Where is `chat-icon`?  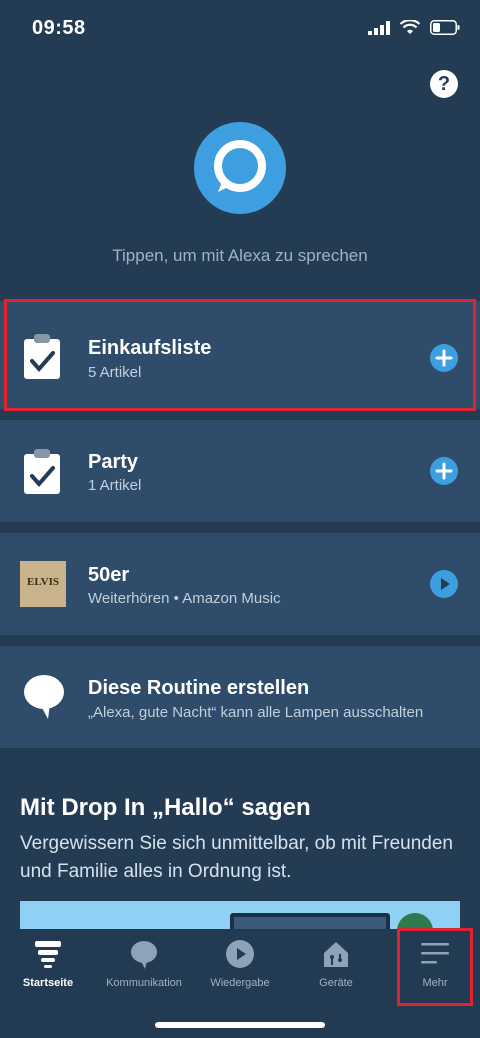 chat-icon is located at coordinates (144, 955).